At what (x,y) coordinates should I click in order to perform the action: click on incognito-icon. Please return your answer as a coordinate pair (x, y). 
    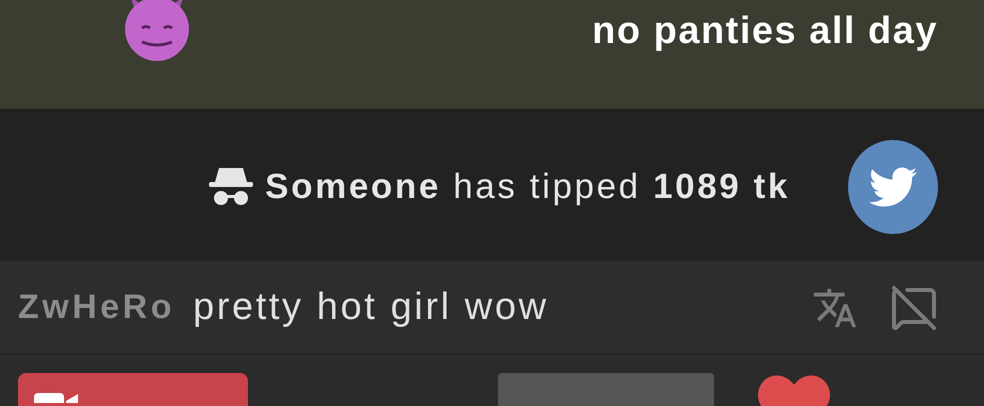
    Looking at the image, I should click on (231, 187).